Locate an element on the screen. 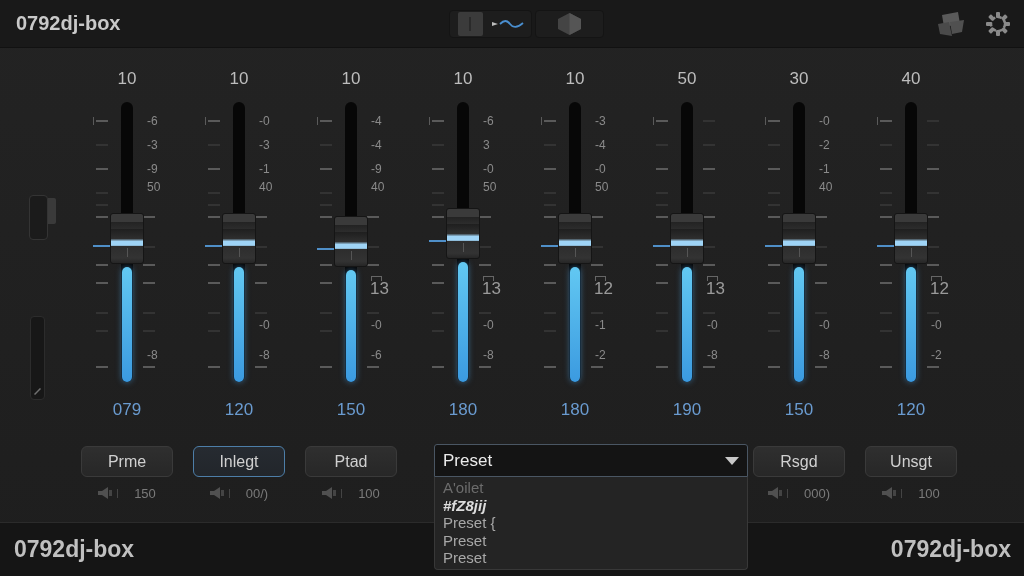 The height and width of the screenshot is (576, 1024). settings-icon is located at coordinates (998, 23).